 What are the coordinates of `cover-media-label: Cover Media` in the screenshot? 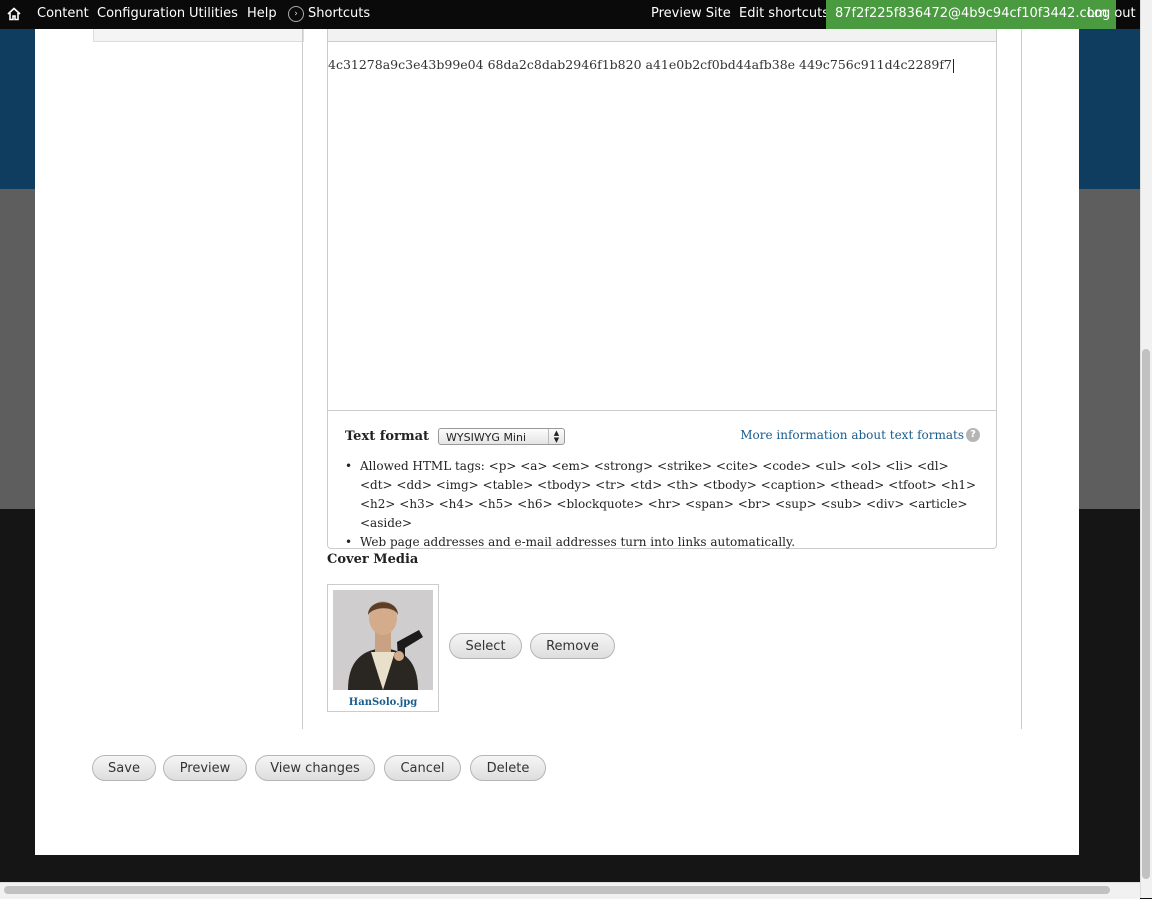 It's located at (373, 559).